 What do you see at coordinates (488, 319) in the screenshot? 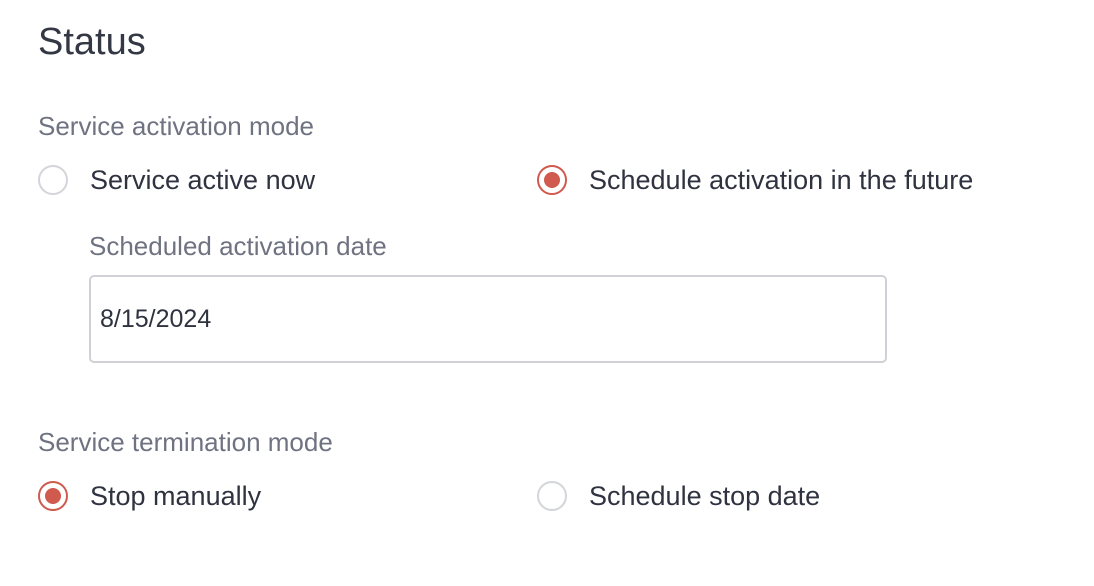
I see `scheduled-activation-date-input` at bounding box center [488, 319].